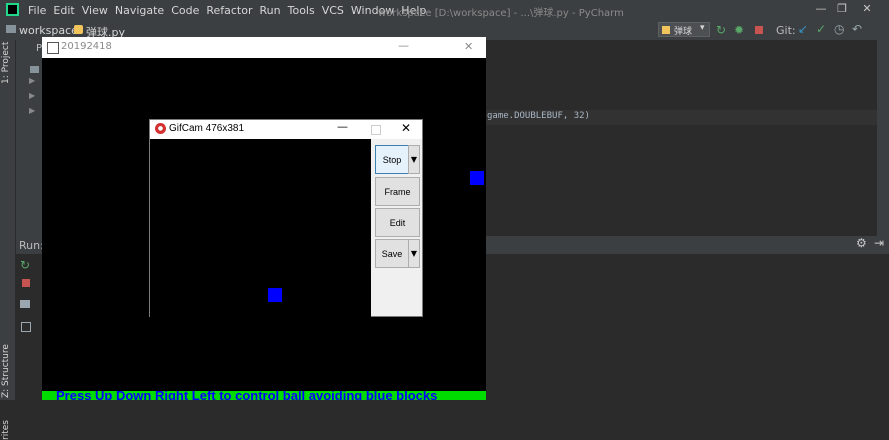 The width and height of the screenshot is (889, 440). What do you see at coordinates (397, 222) in the screenshot?
I see `edit-button: Edit` at bounding box center [397, 222].